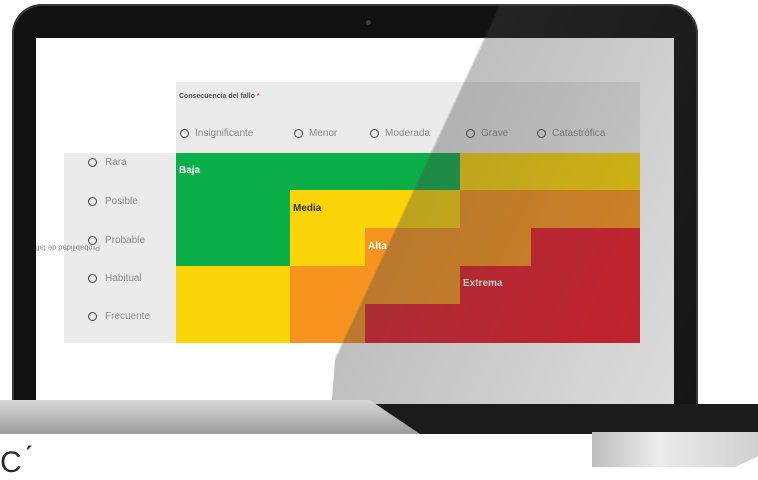 This screenshot has width=758, height=480. What do you see at coordinates (483, 283) in the screenshot?
I see `zone-label-extreme: Extrema` at bounding box center [483, 283].